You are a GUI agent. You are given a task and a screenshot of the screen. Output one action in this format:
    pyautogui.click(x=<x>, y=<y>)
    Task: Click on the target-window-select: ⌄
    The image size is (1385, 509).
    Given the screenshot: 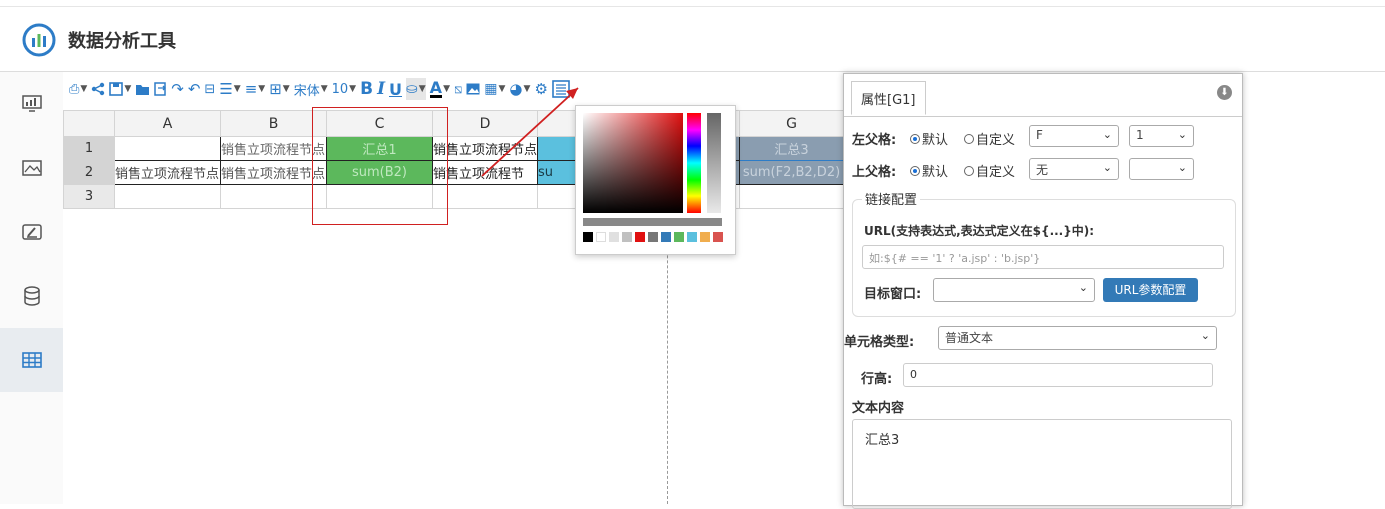 What is the action you would take?
    pyautogui.click(x=1014, y=290)
    